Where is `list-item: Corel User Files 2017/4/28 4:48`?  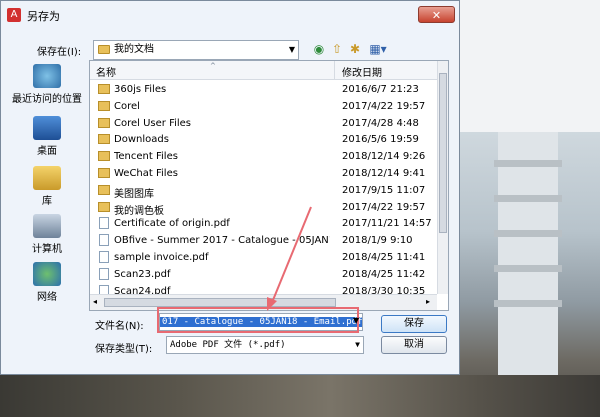
list-item: Corel User Files 2017/4/28 4:48 is located at coordinates (263, 123).